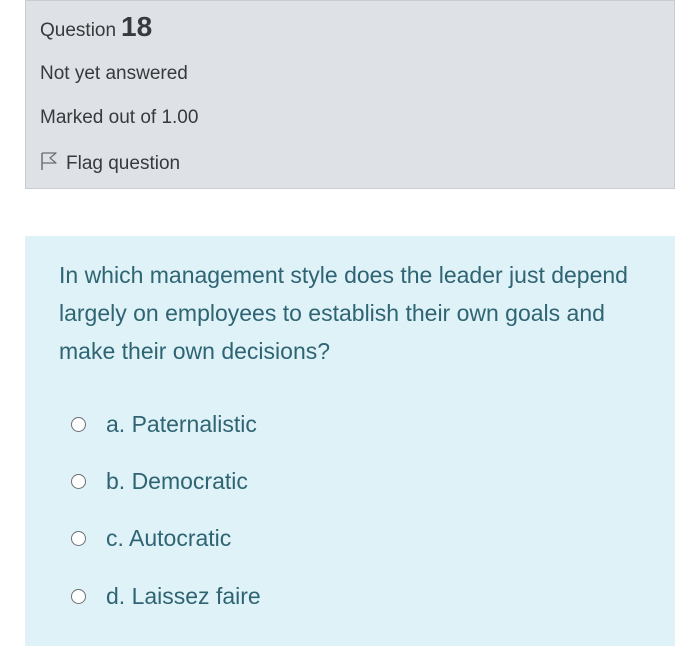  I want to click on answer-label: b. Democratic, so click(177, 481).